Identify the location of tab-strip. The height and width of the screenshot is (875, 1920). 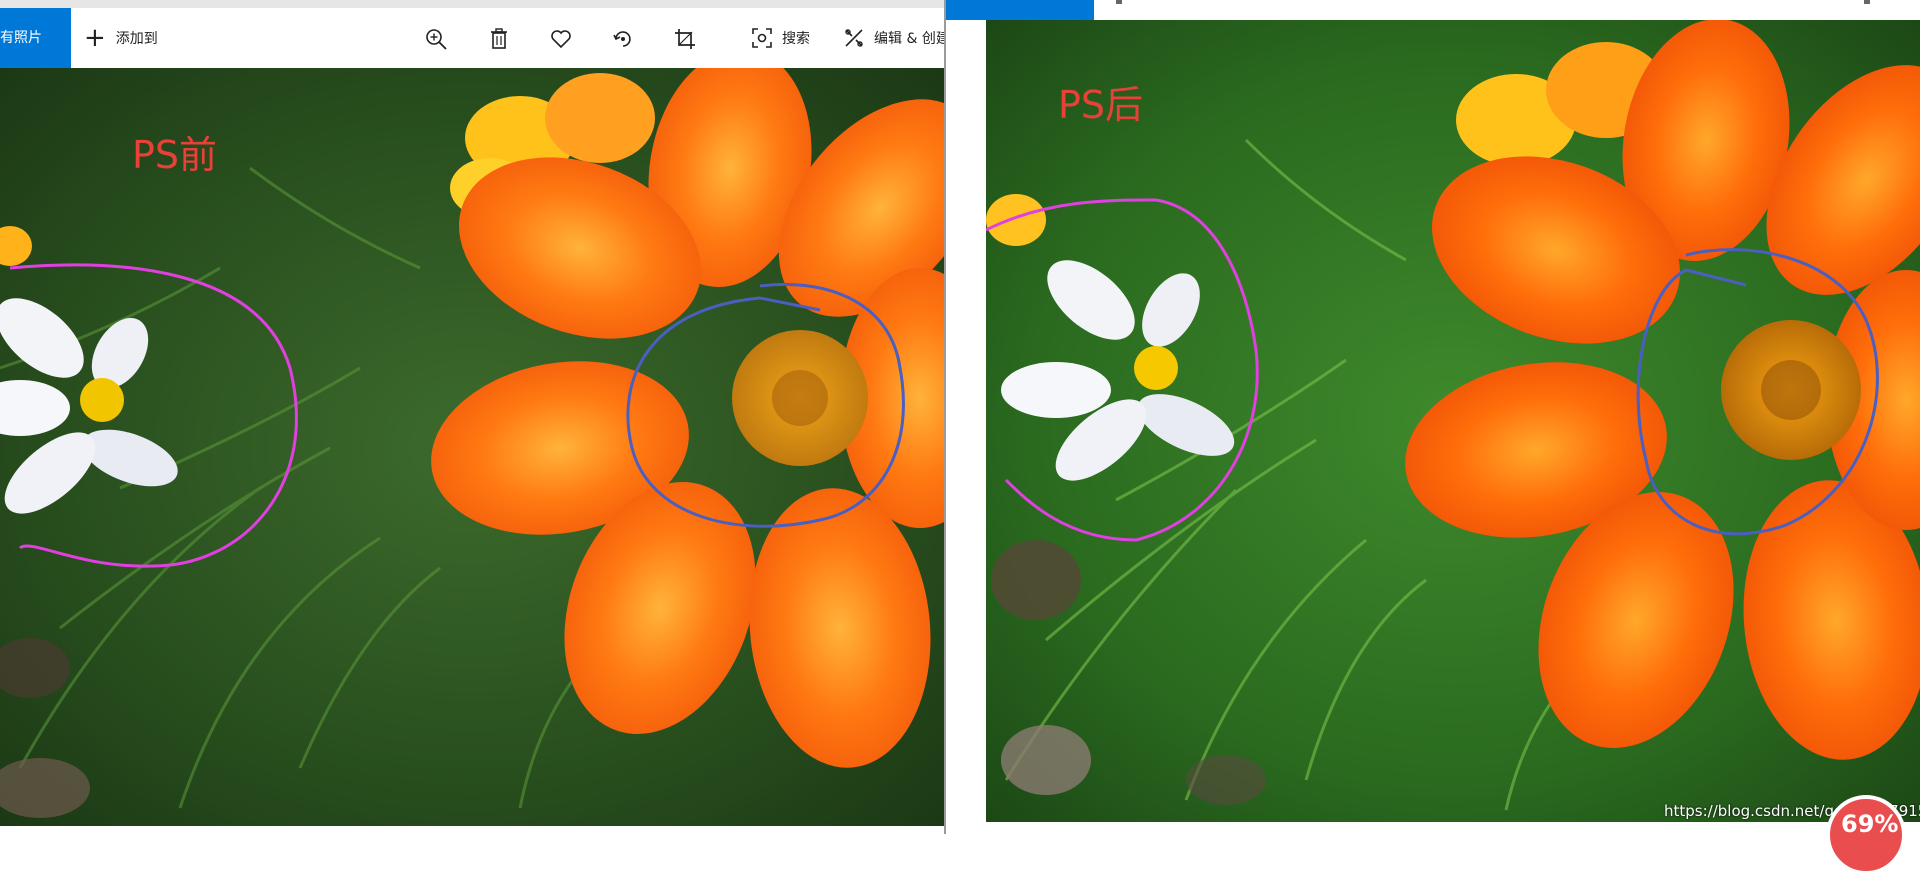
(1433, 10).